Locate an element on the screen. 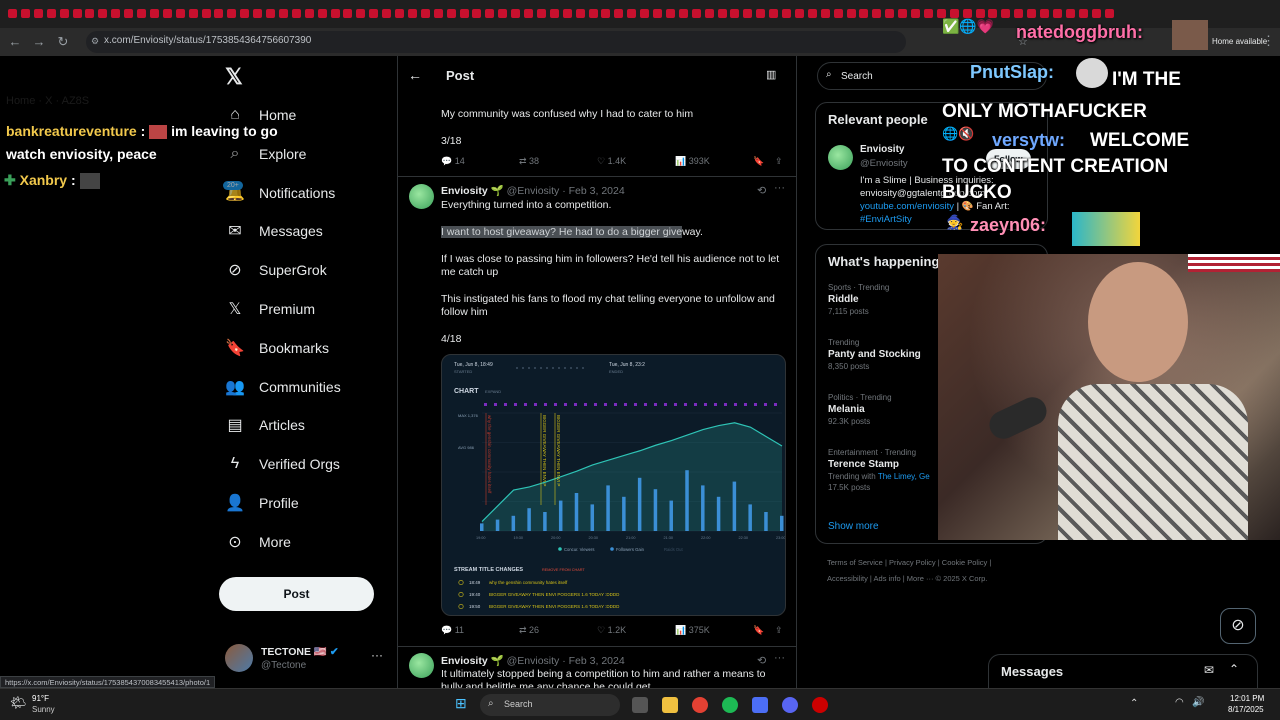  account-name: TECTONE 🇺🇸 ✔ is located at coordinates (300, 651).